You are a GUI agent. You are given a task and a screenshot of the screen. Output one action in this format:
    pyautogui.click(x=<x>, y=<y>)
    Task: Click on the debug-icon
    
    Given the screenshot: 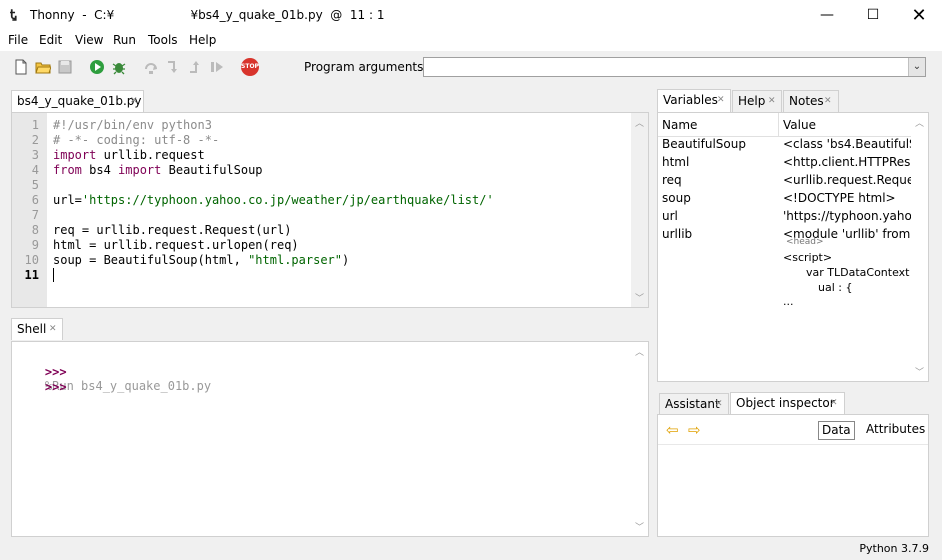 What is the action you would take?
    pyautogui.click(x=119, y=67)
    